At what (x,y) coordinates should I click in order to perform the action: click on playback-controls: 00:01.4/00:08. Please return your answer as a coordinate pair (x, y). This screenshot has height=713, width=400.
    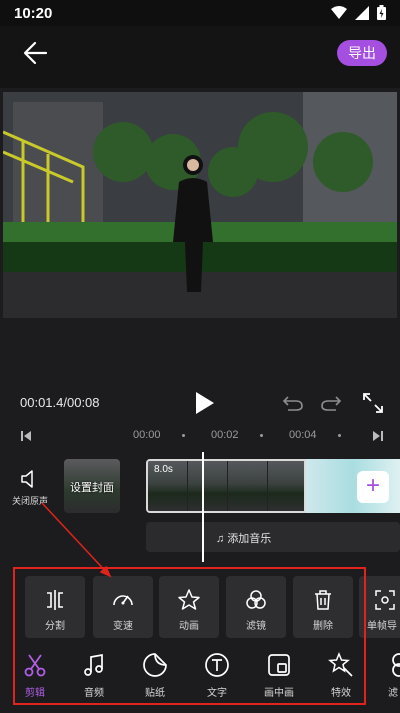
    Looking at the image, I should click on (200, 403).